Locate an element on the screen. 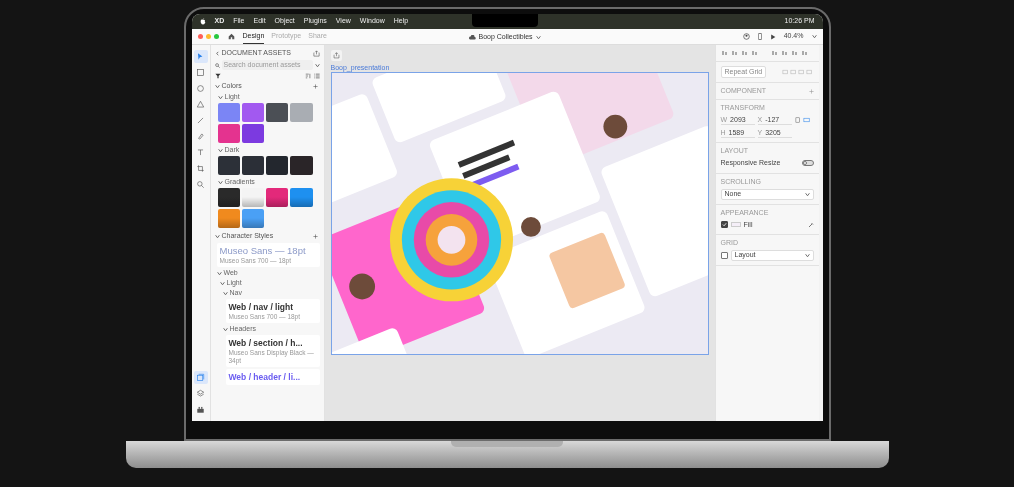 This screenshot has height=487, width=1014. style-name: Web / nav / light is located at coordinates (261, 307).